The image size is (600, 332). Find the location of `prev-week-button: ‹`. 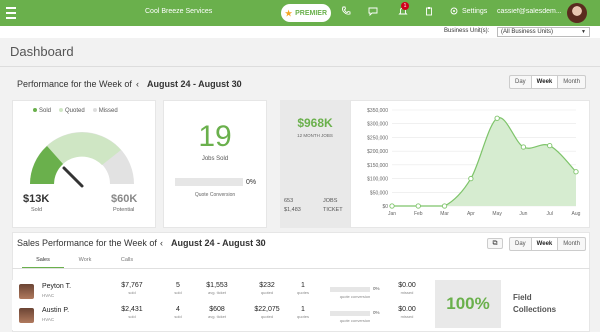

prev-week-button: ‹ is located at coordinates (137, 84).